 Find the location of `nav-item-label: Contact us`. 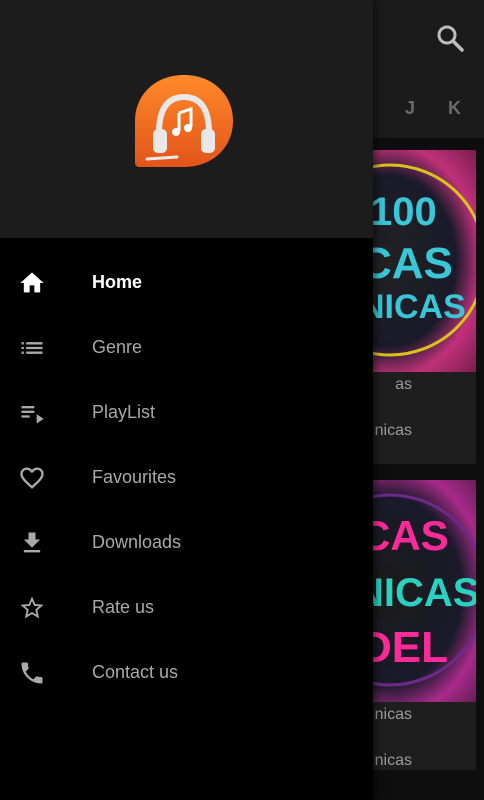

nav-item-label: Contact us is located at coordinates (135, 672).